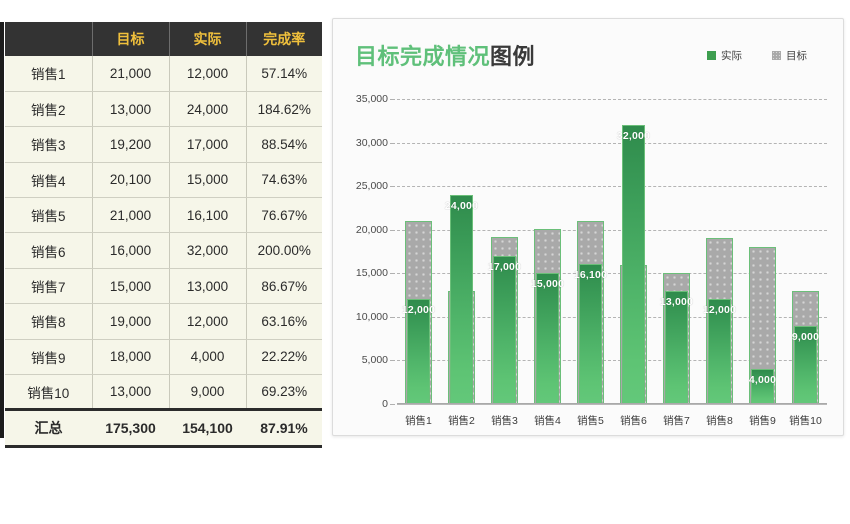 This screenshot has width=850, height=524. What do you see at coordinates (283, 392) in the screenshot?
I see `row-rate: 69.23%` at bounding box center [283, 392].